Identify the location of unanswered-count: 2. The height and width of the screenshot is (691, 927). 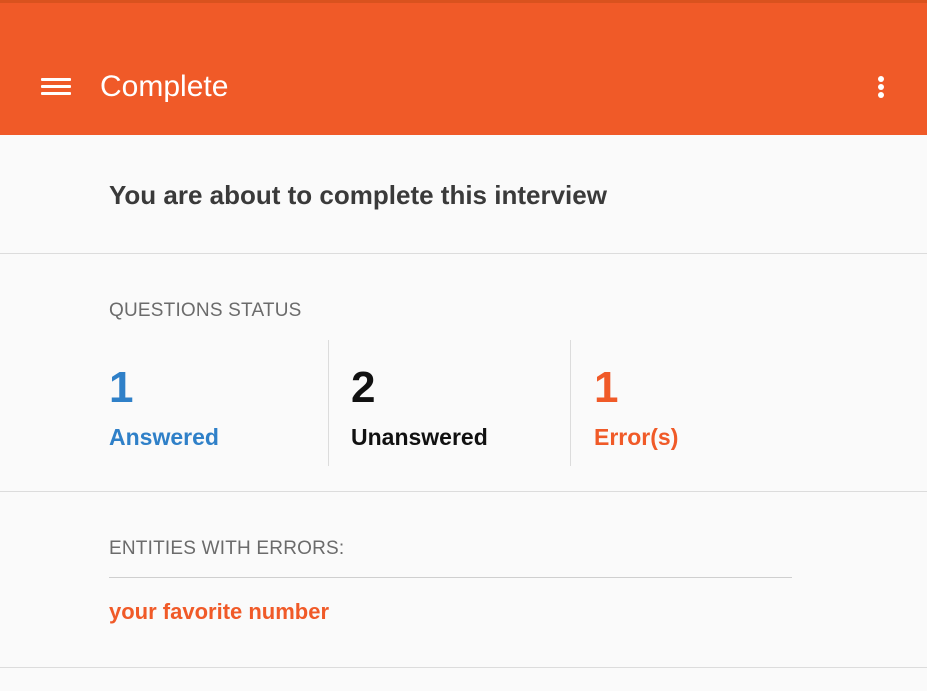
(363, 387).